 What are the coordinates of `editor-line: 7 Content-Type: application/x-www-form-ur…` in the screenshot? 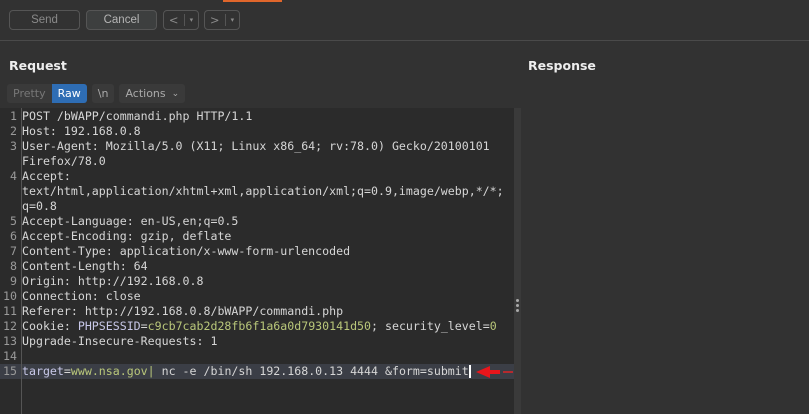 It's located at (257, 251).